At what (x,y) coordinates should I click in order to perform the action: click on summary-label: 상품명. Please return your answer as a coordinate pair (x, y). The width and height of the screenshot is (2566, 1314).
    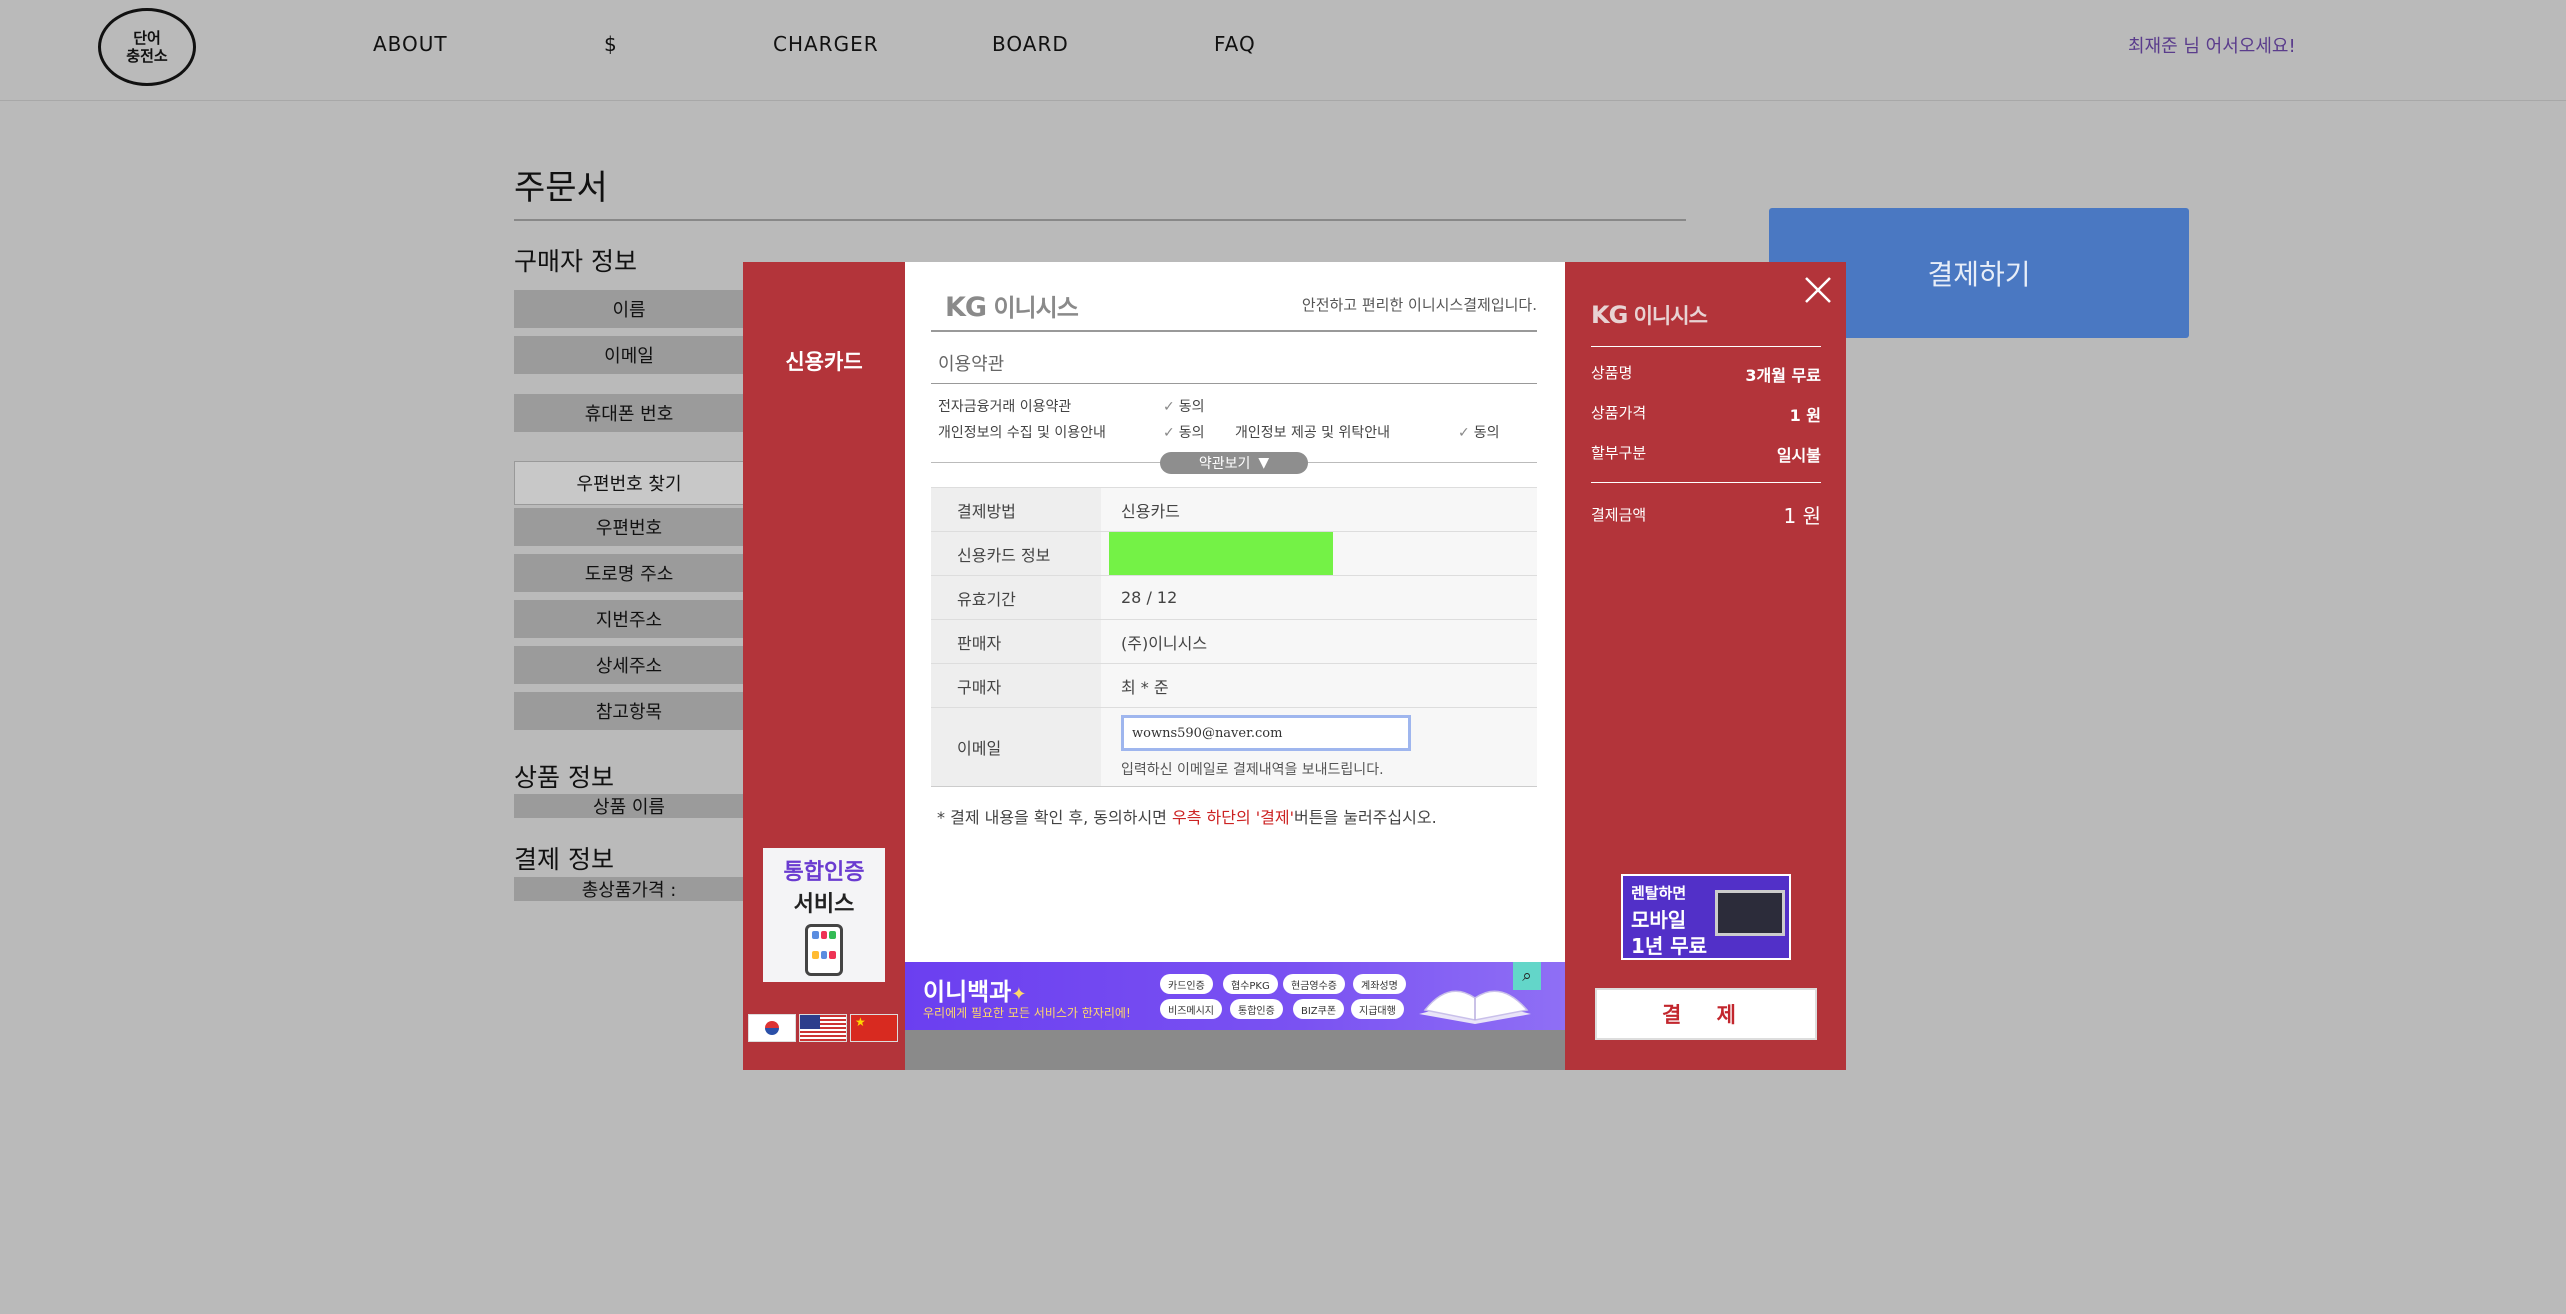
    Looking at the image, I should click on (1612, 373).